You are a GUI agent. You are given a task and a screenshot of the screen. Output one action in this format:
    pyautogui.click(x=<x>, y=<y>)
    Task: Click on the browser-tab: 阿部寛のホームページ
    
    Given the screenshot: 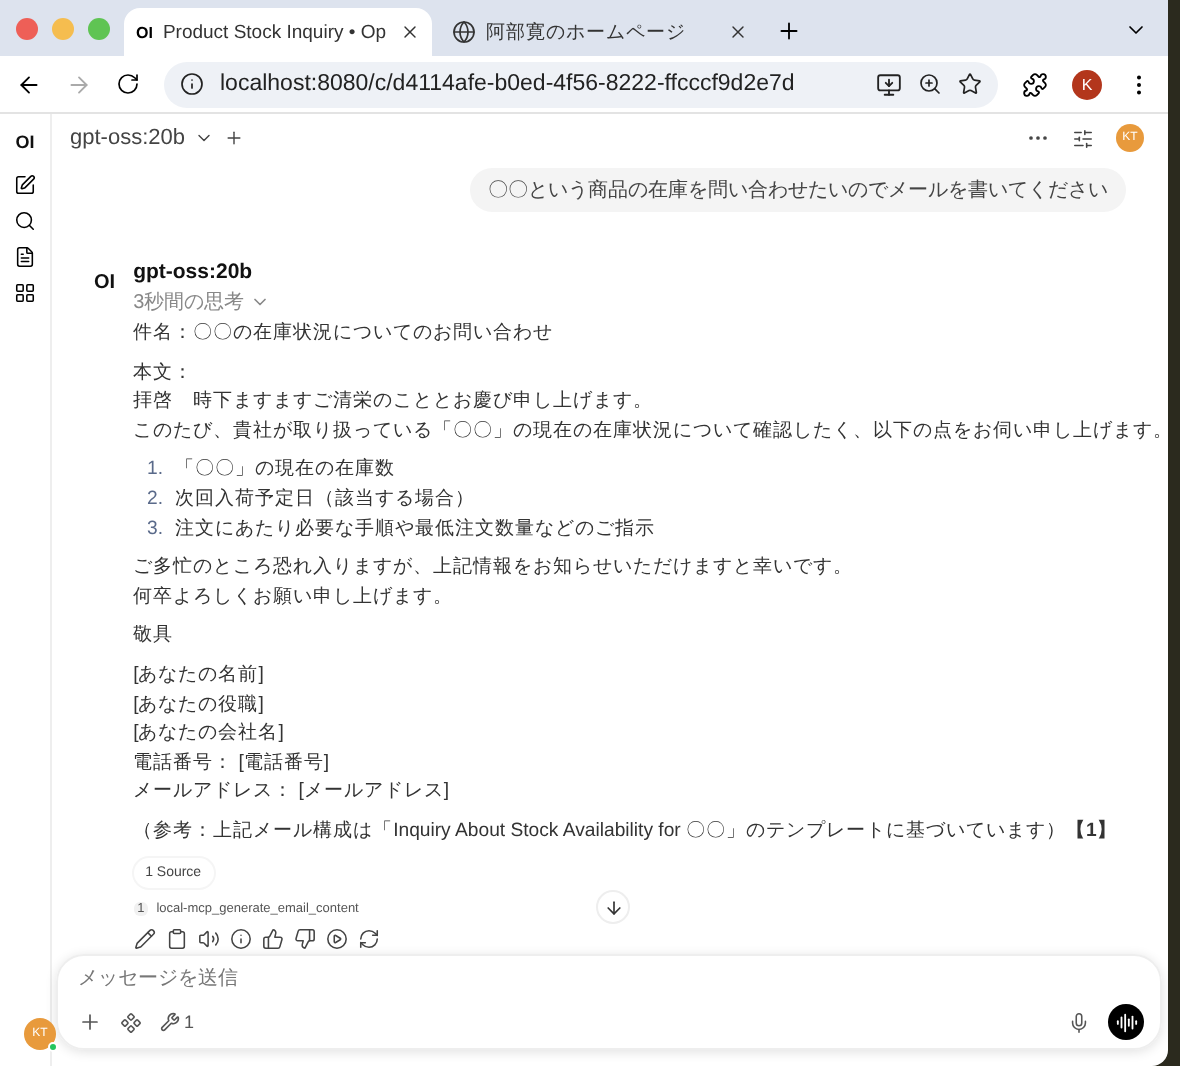 What is the action you would take?
    pyautogui.click(x=600, y=32)
    